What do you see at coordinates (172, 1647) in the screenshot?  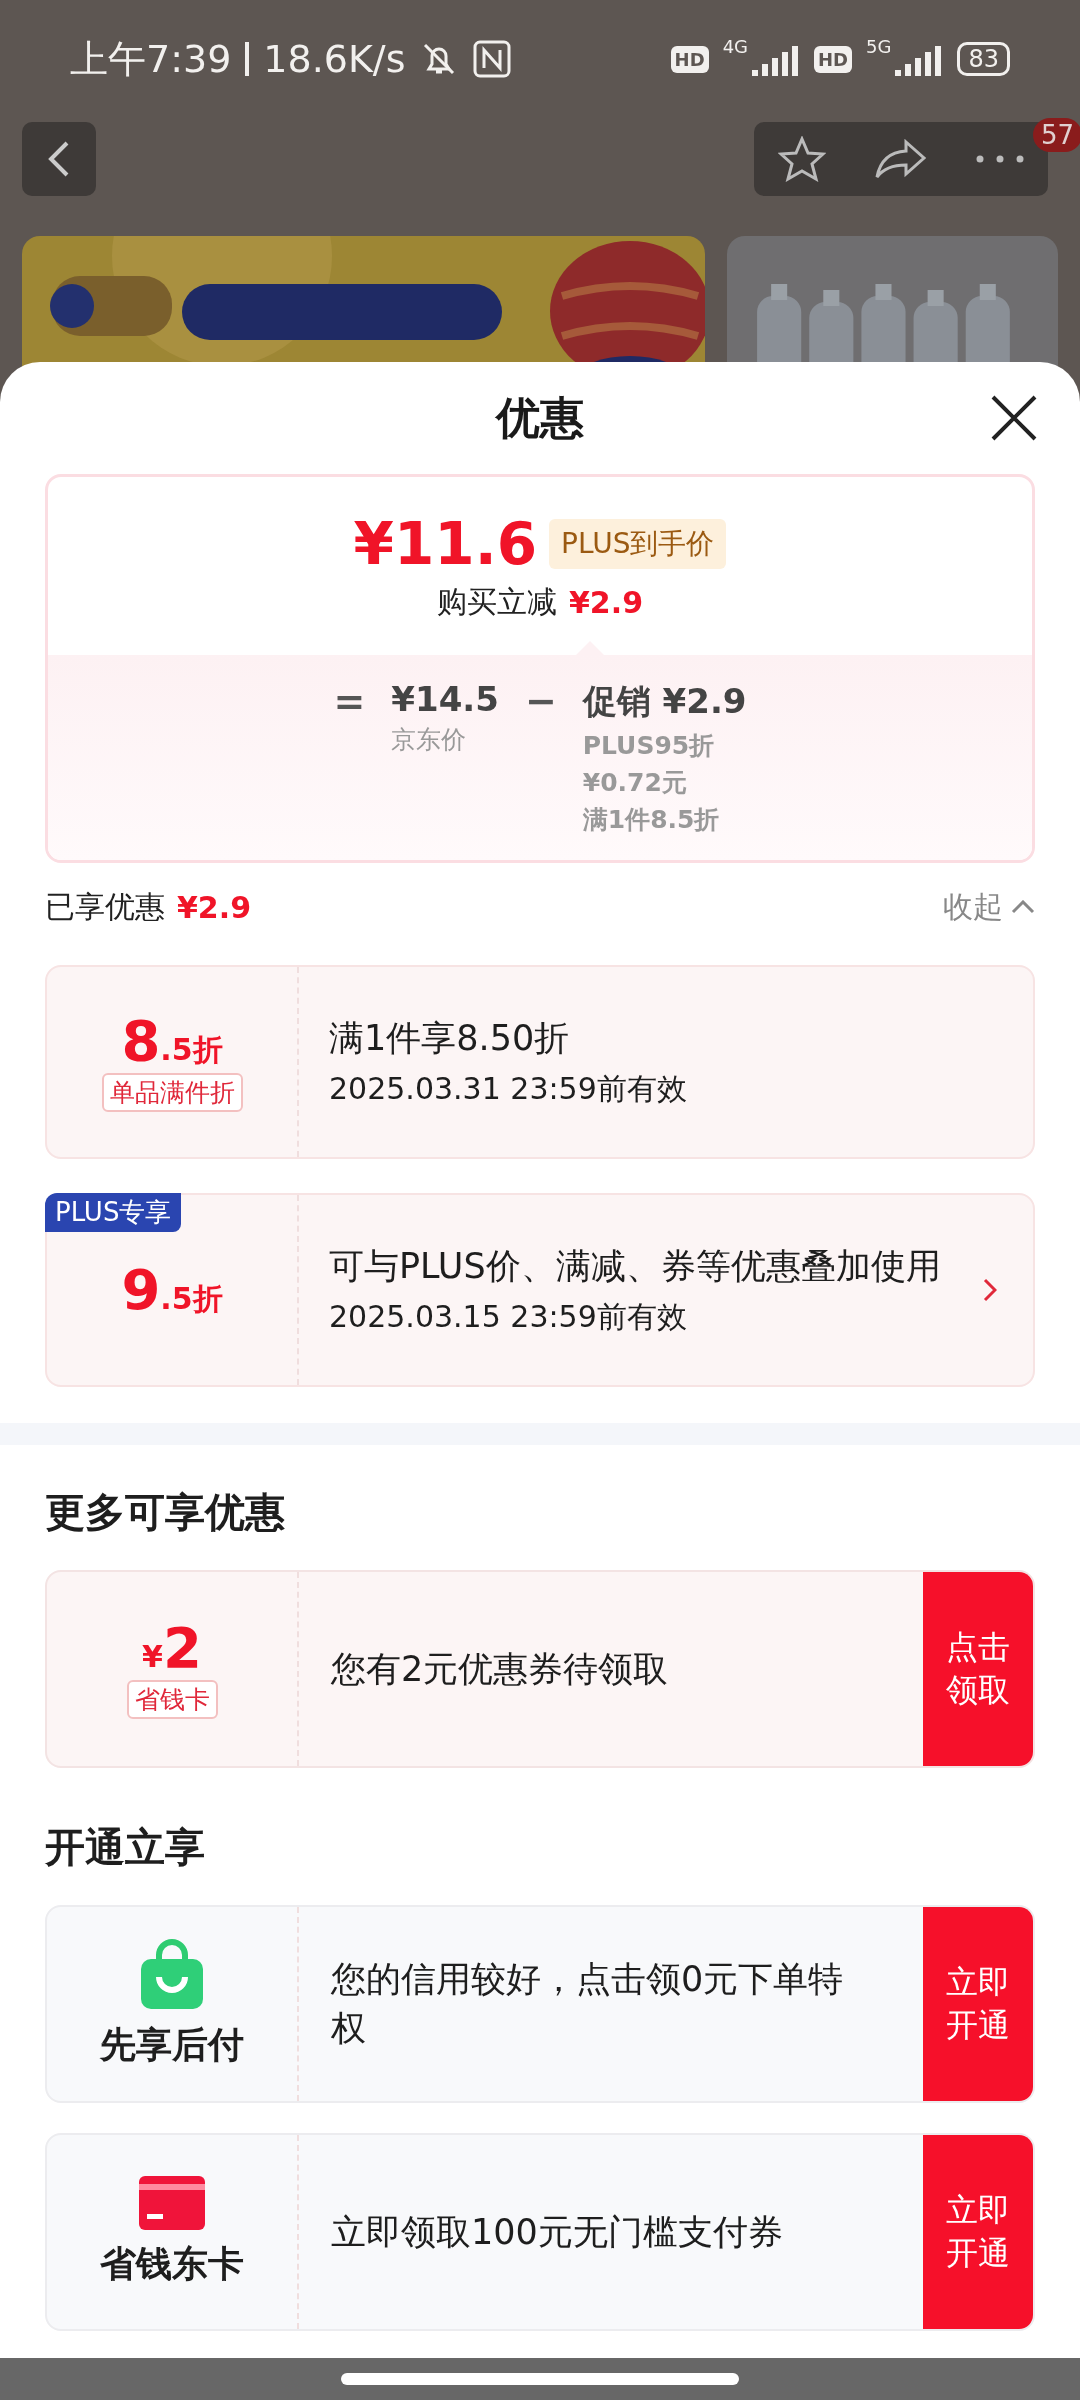 I see `coupon-amount: ¥2` at bounding box center [172, 1647].